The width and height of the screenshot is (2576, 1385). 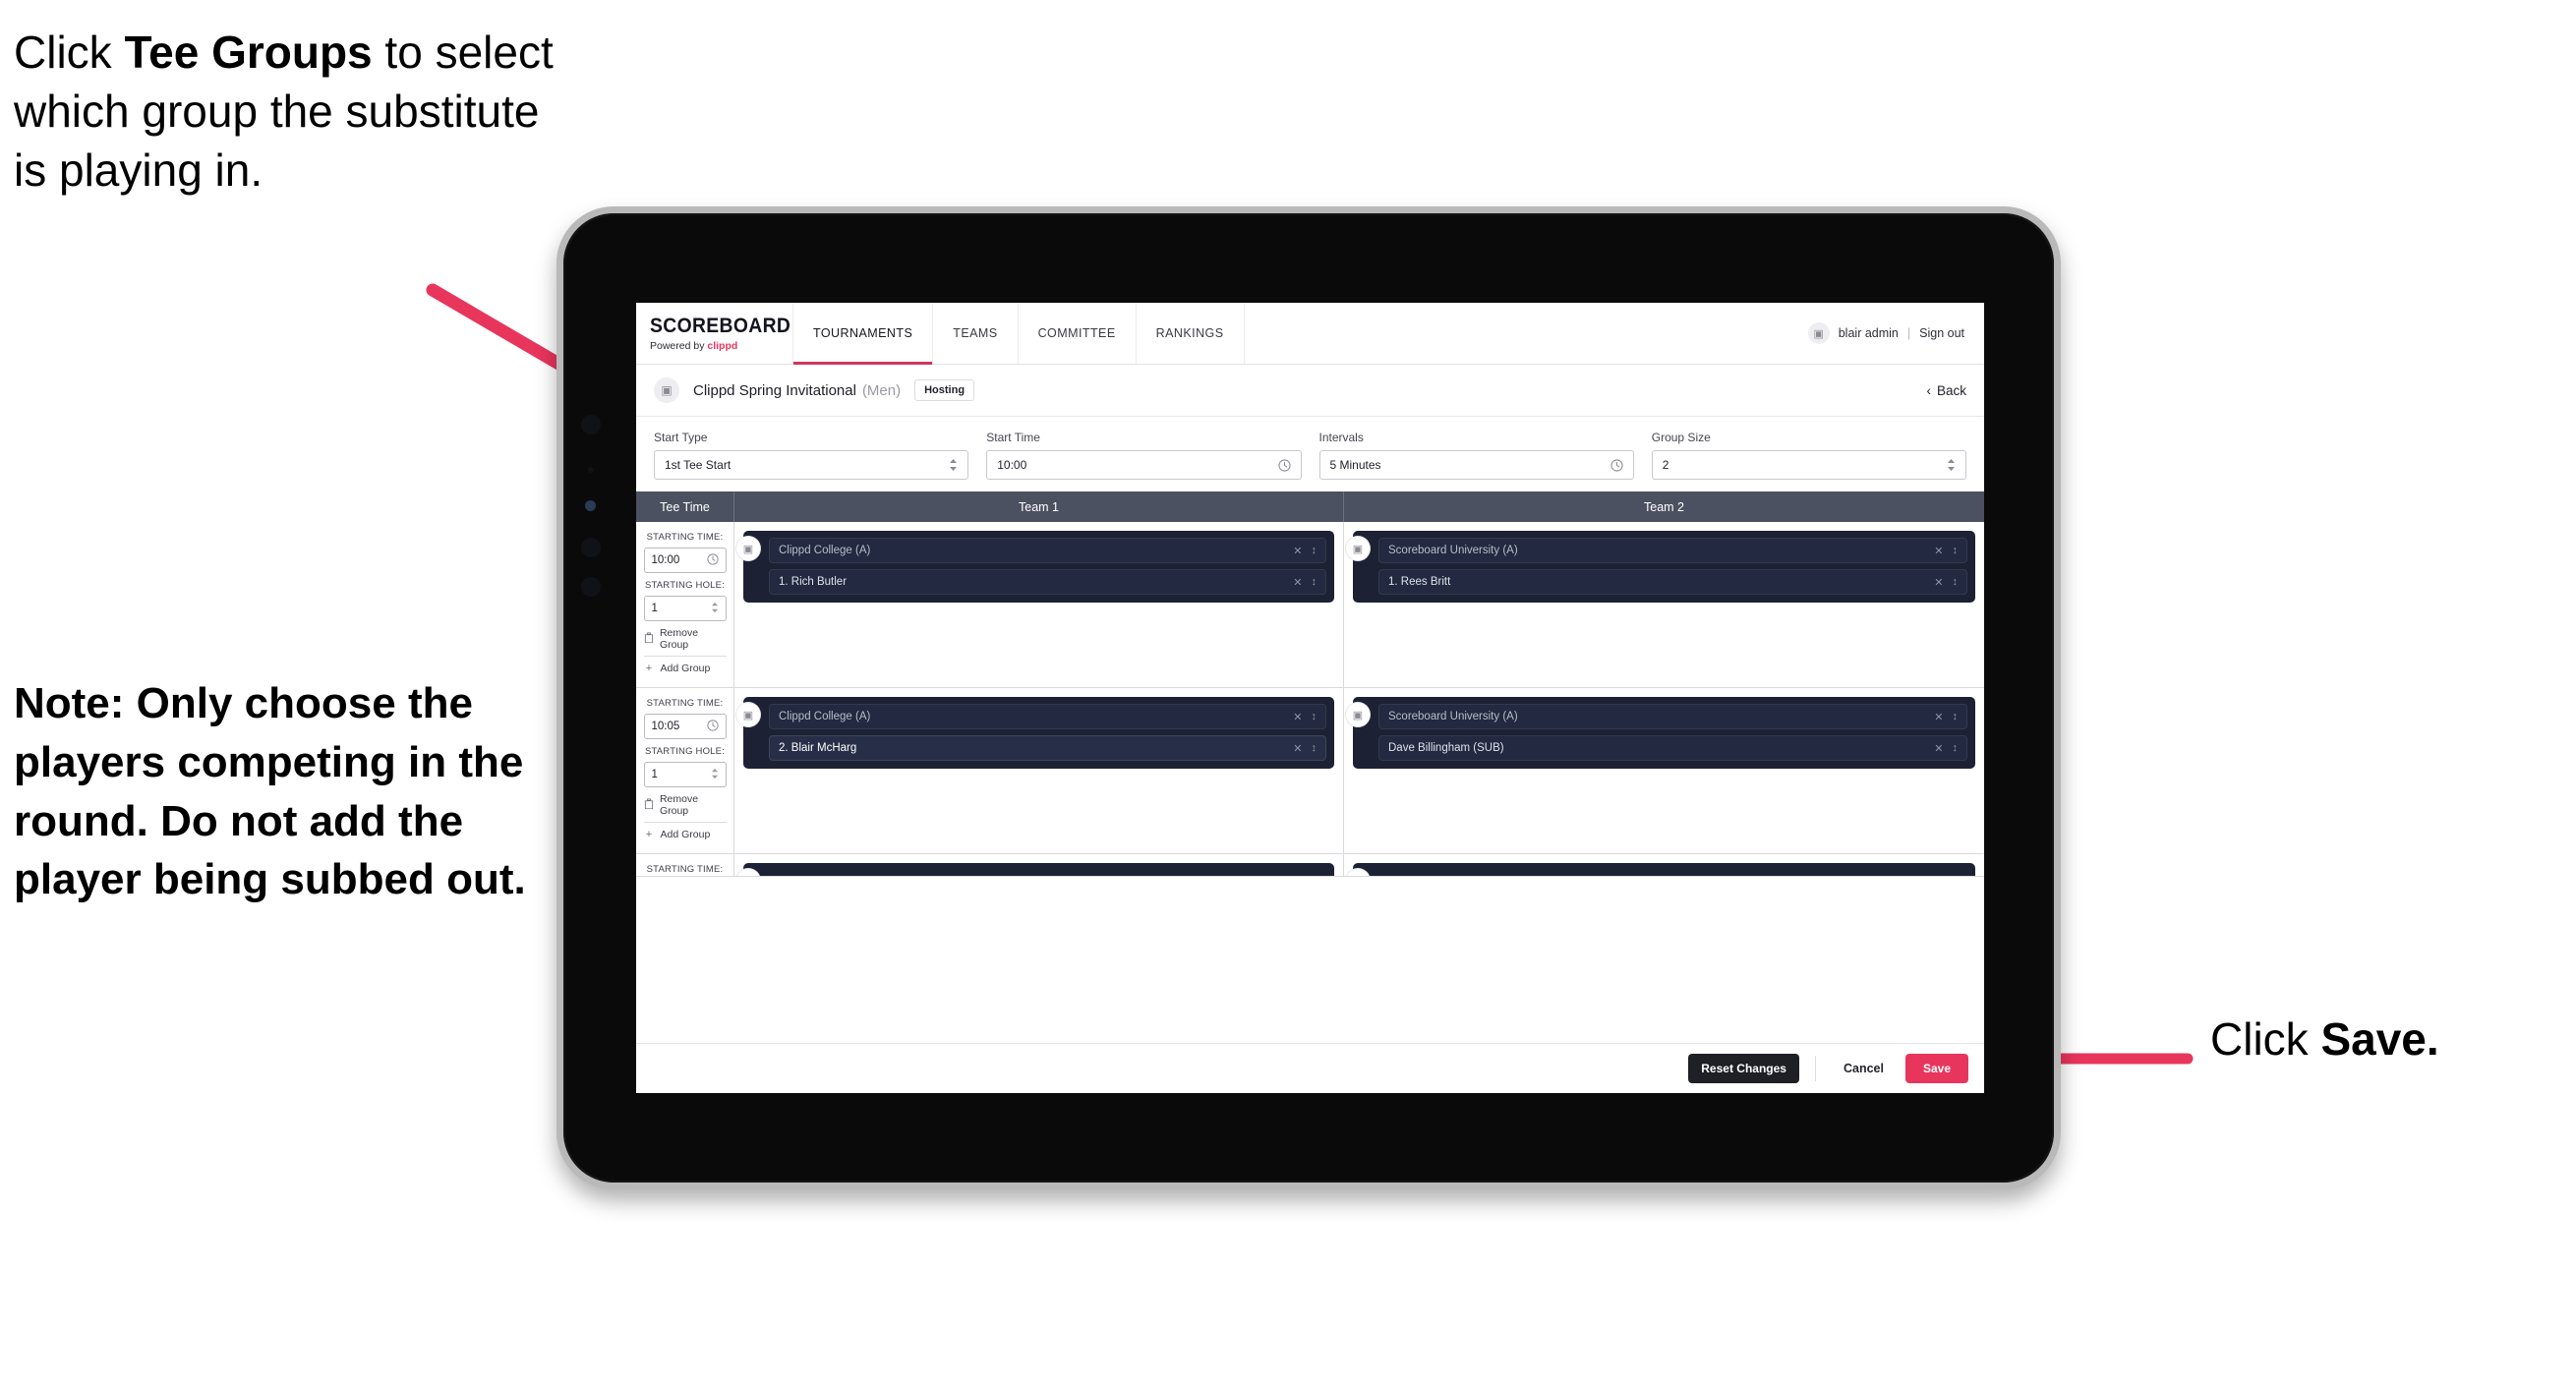 I want to click on back-button-label: Back, so click(x=1951, y=390).